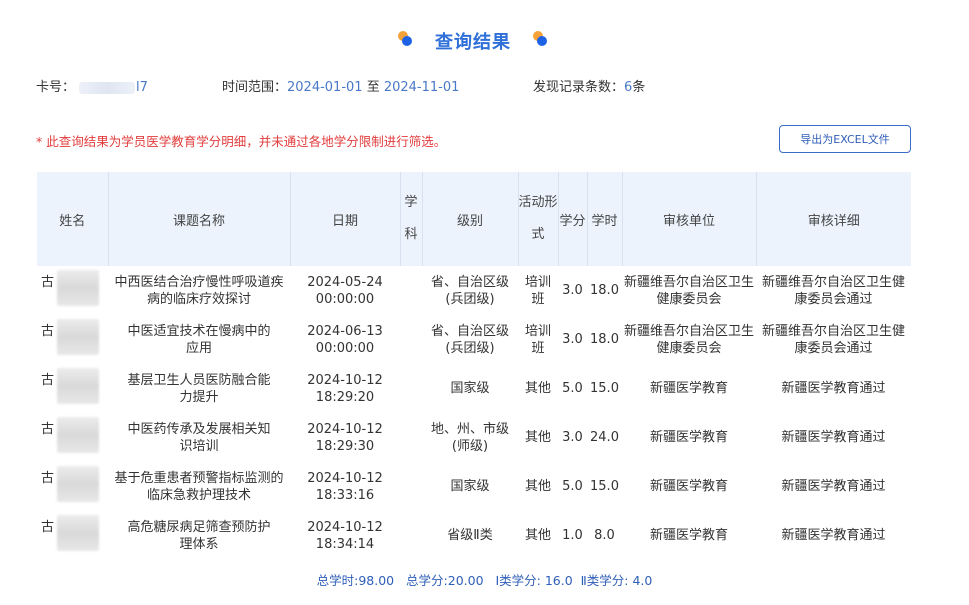 Image resolution: width=969 pixels, height=605 pixels. Describe the element at coordinates (142, 87) in the screenshot. I see `card-number-suffix: l7` at that location.